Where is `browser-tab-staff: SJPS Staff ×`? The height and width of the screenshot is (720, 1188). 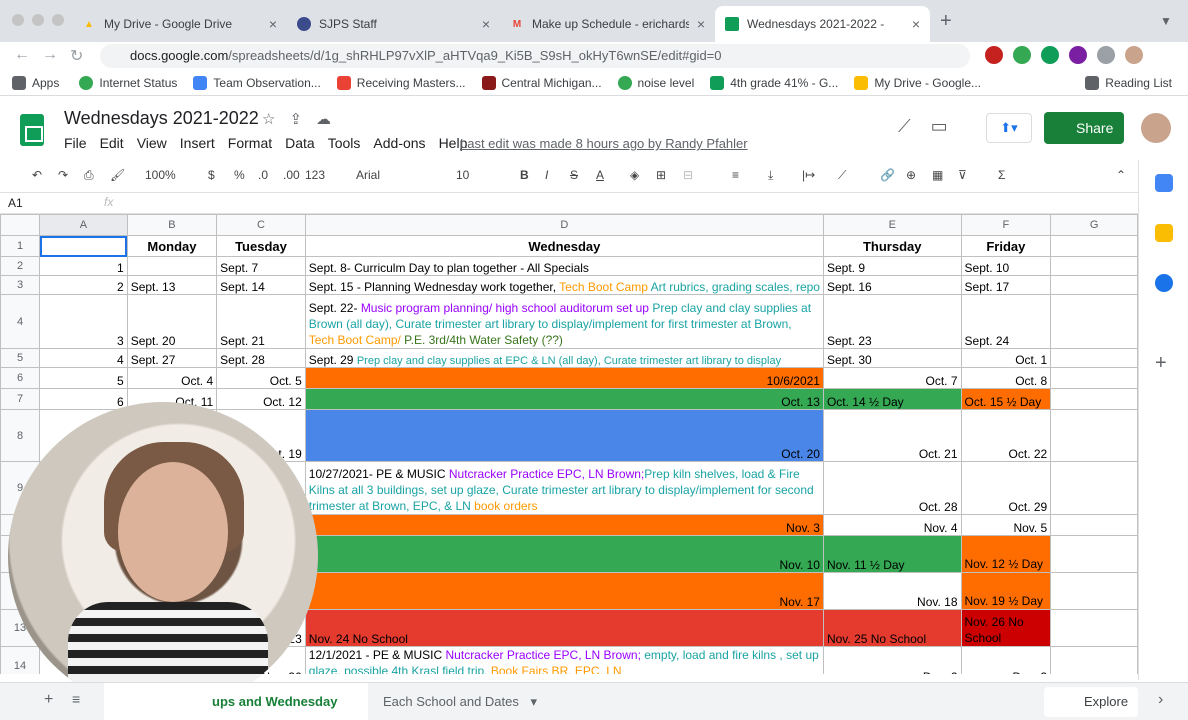
browser-tab-staff: SJPS Staff × is located at coordinates (393, 24).